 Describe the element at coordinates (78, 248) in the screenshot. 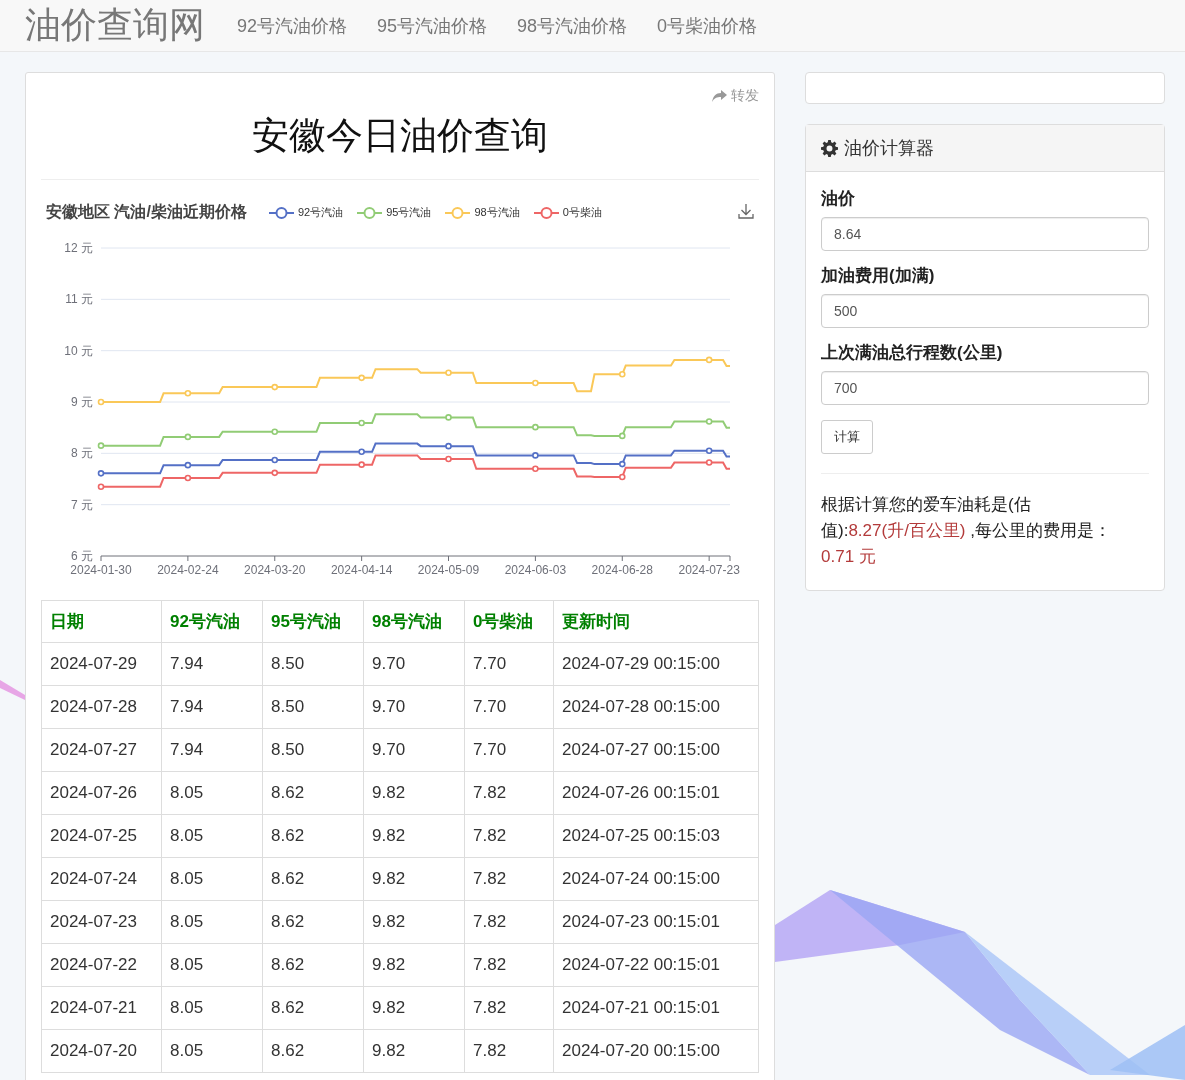

I see `axis-label: 12 元` at that location.